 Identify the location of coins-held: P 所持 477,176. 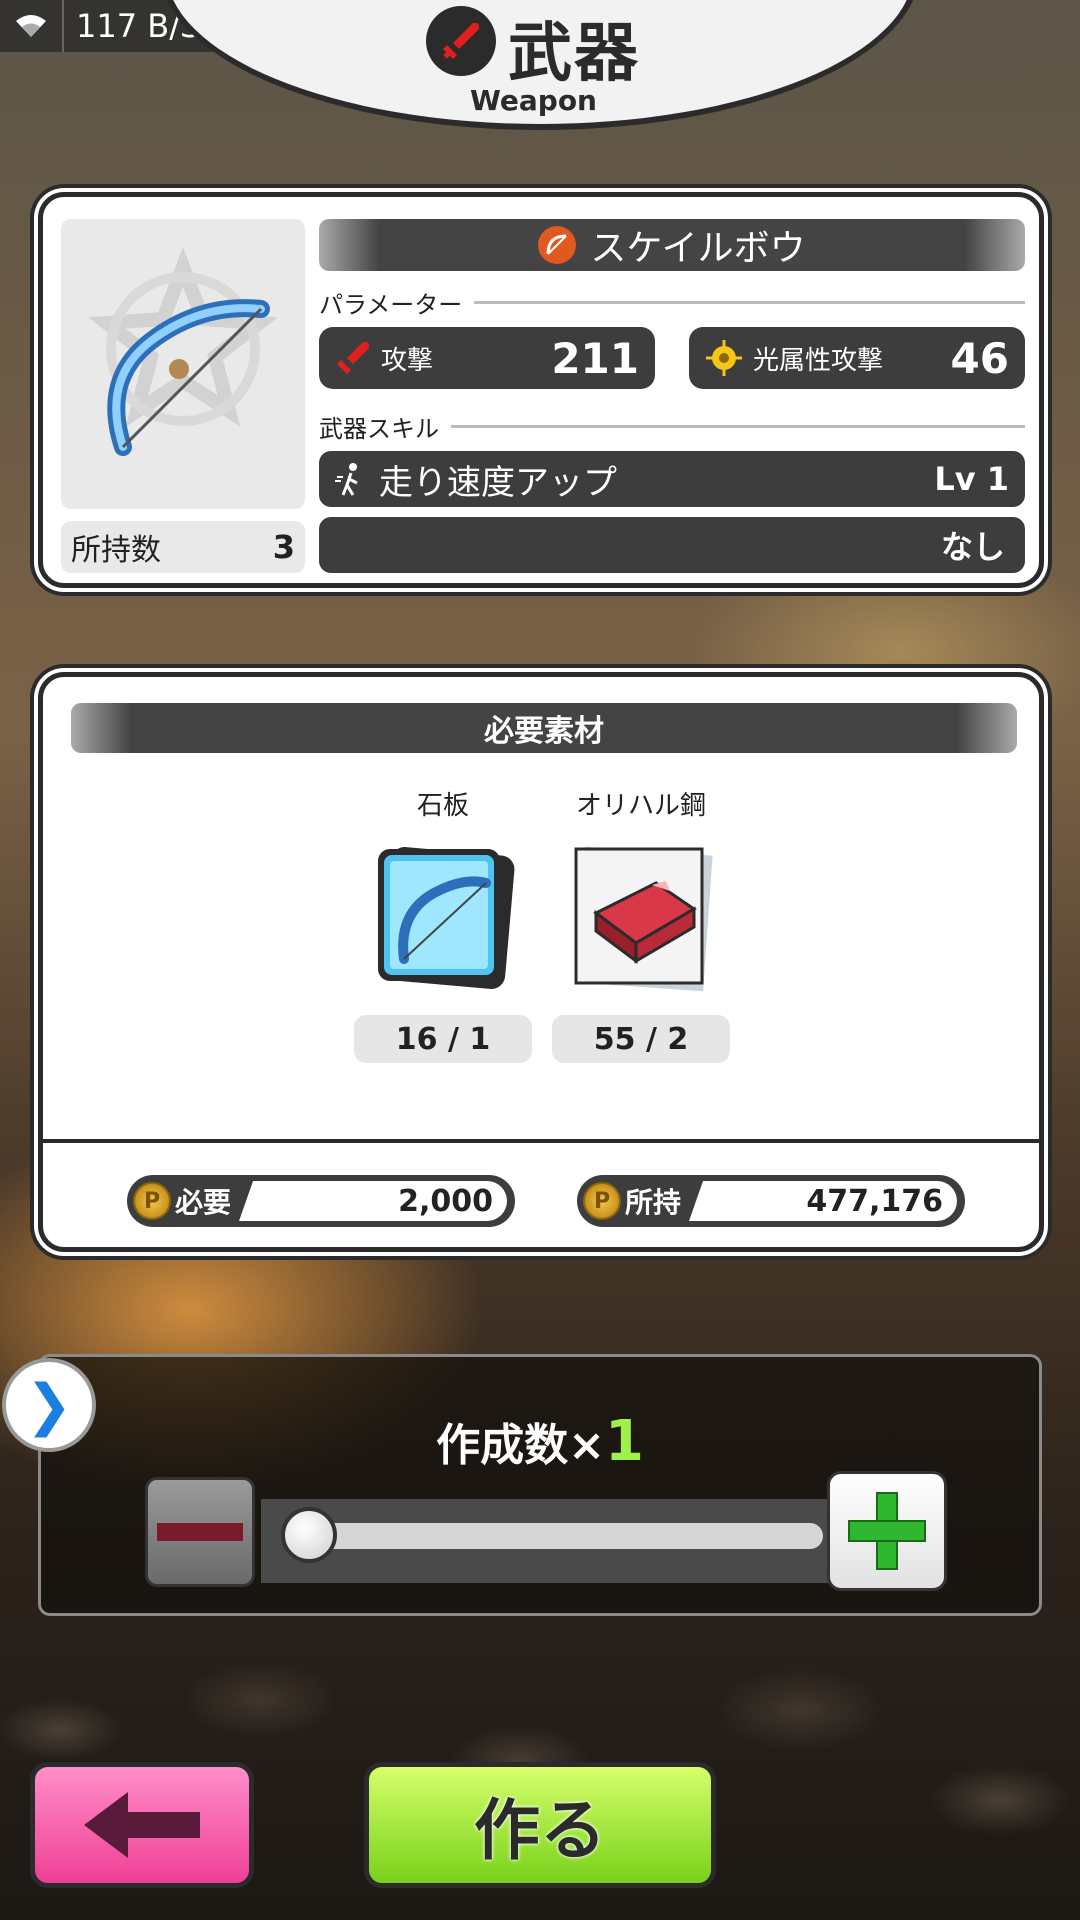
(771, 1201).